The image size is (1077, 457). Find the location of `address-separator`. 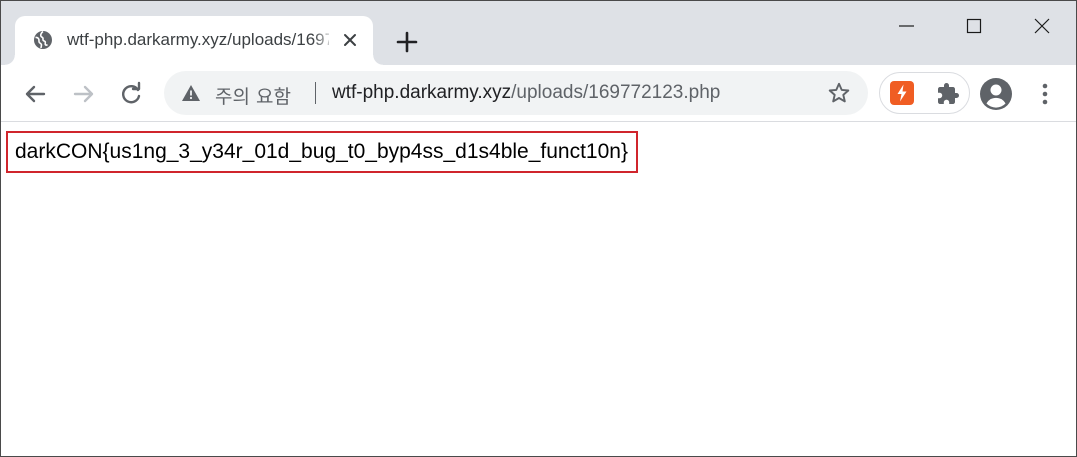

address-separator is located at coordinates (315, 93).